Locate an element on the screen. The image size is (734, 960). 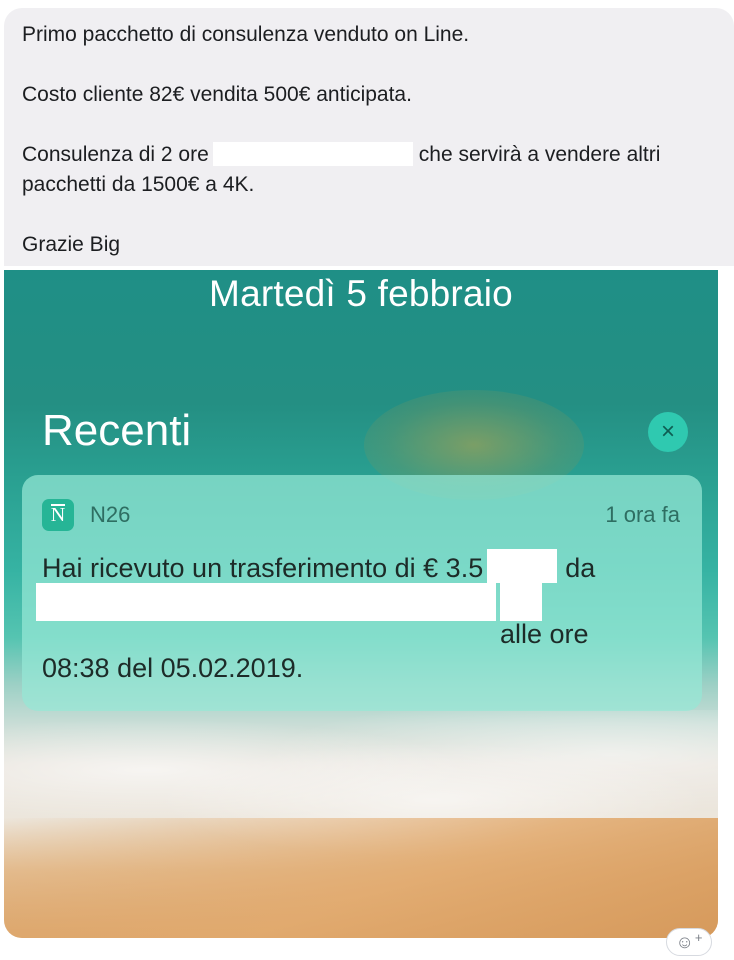
notification-body-line-1-start: Hai ricevuto un trasferimento di € 3.5 is located at coordinates (263, 568).